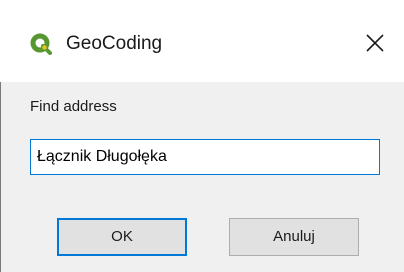 Image resolution: width=404 pixels, height=272 pixels. Describe the element at coordinates (73, 106) in the screenshot. I see `find-address-label: Find address` at that location.